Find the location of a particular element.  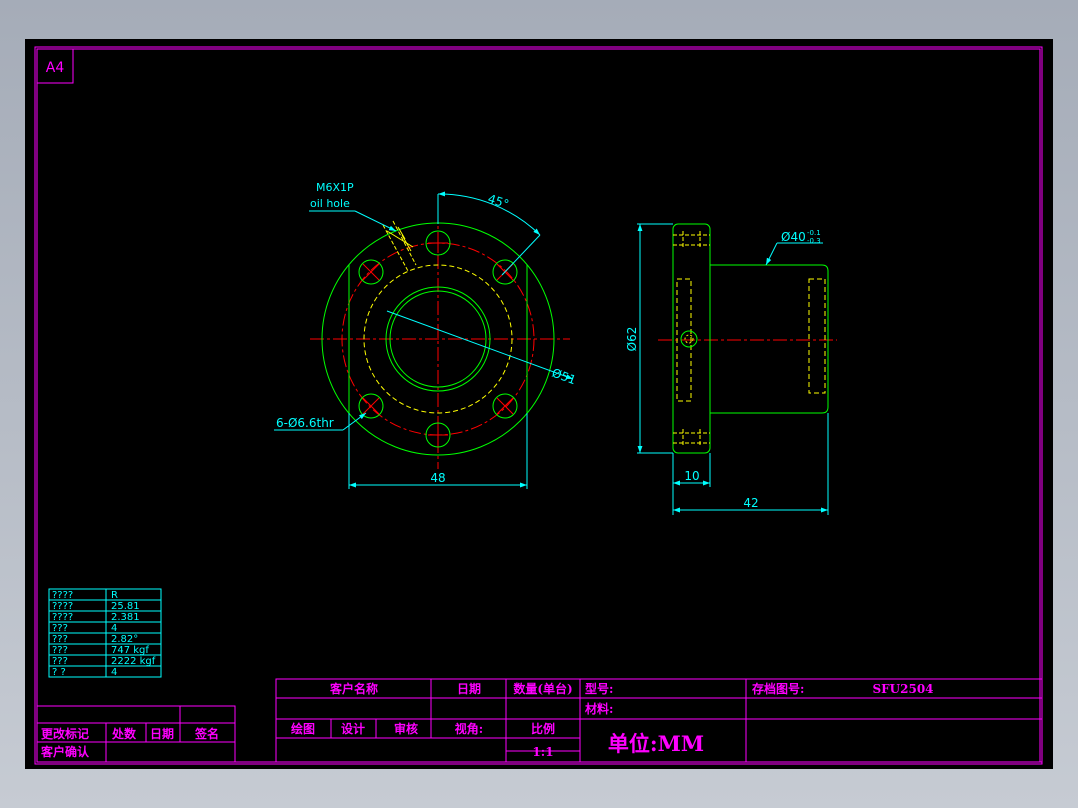

tolerance-upper: -0.1 is located at coordinates (814, 233).